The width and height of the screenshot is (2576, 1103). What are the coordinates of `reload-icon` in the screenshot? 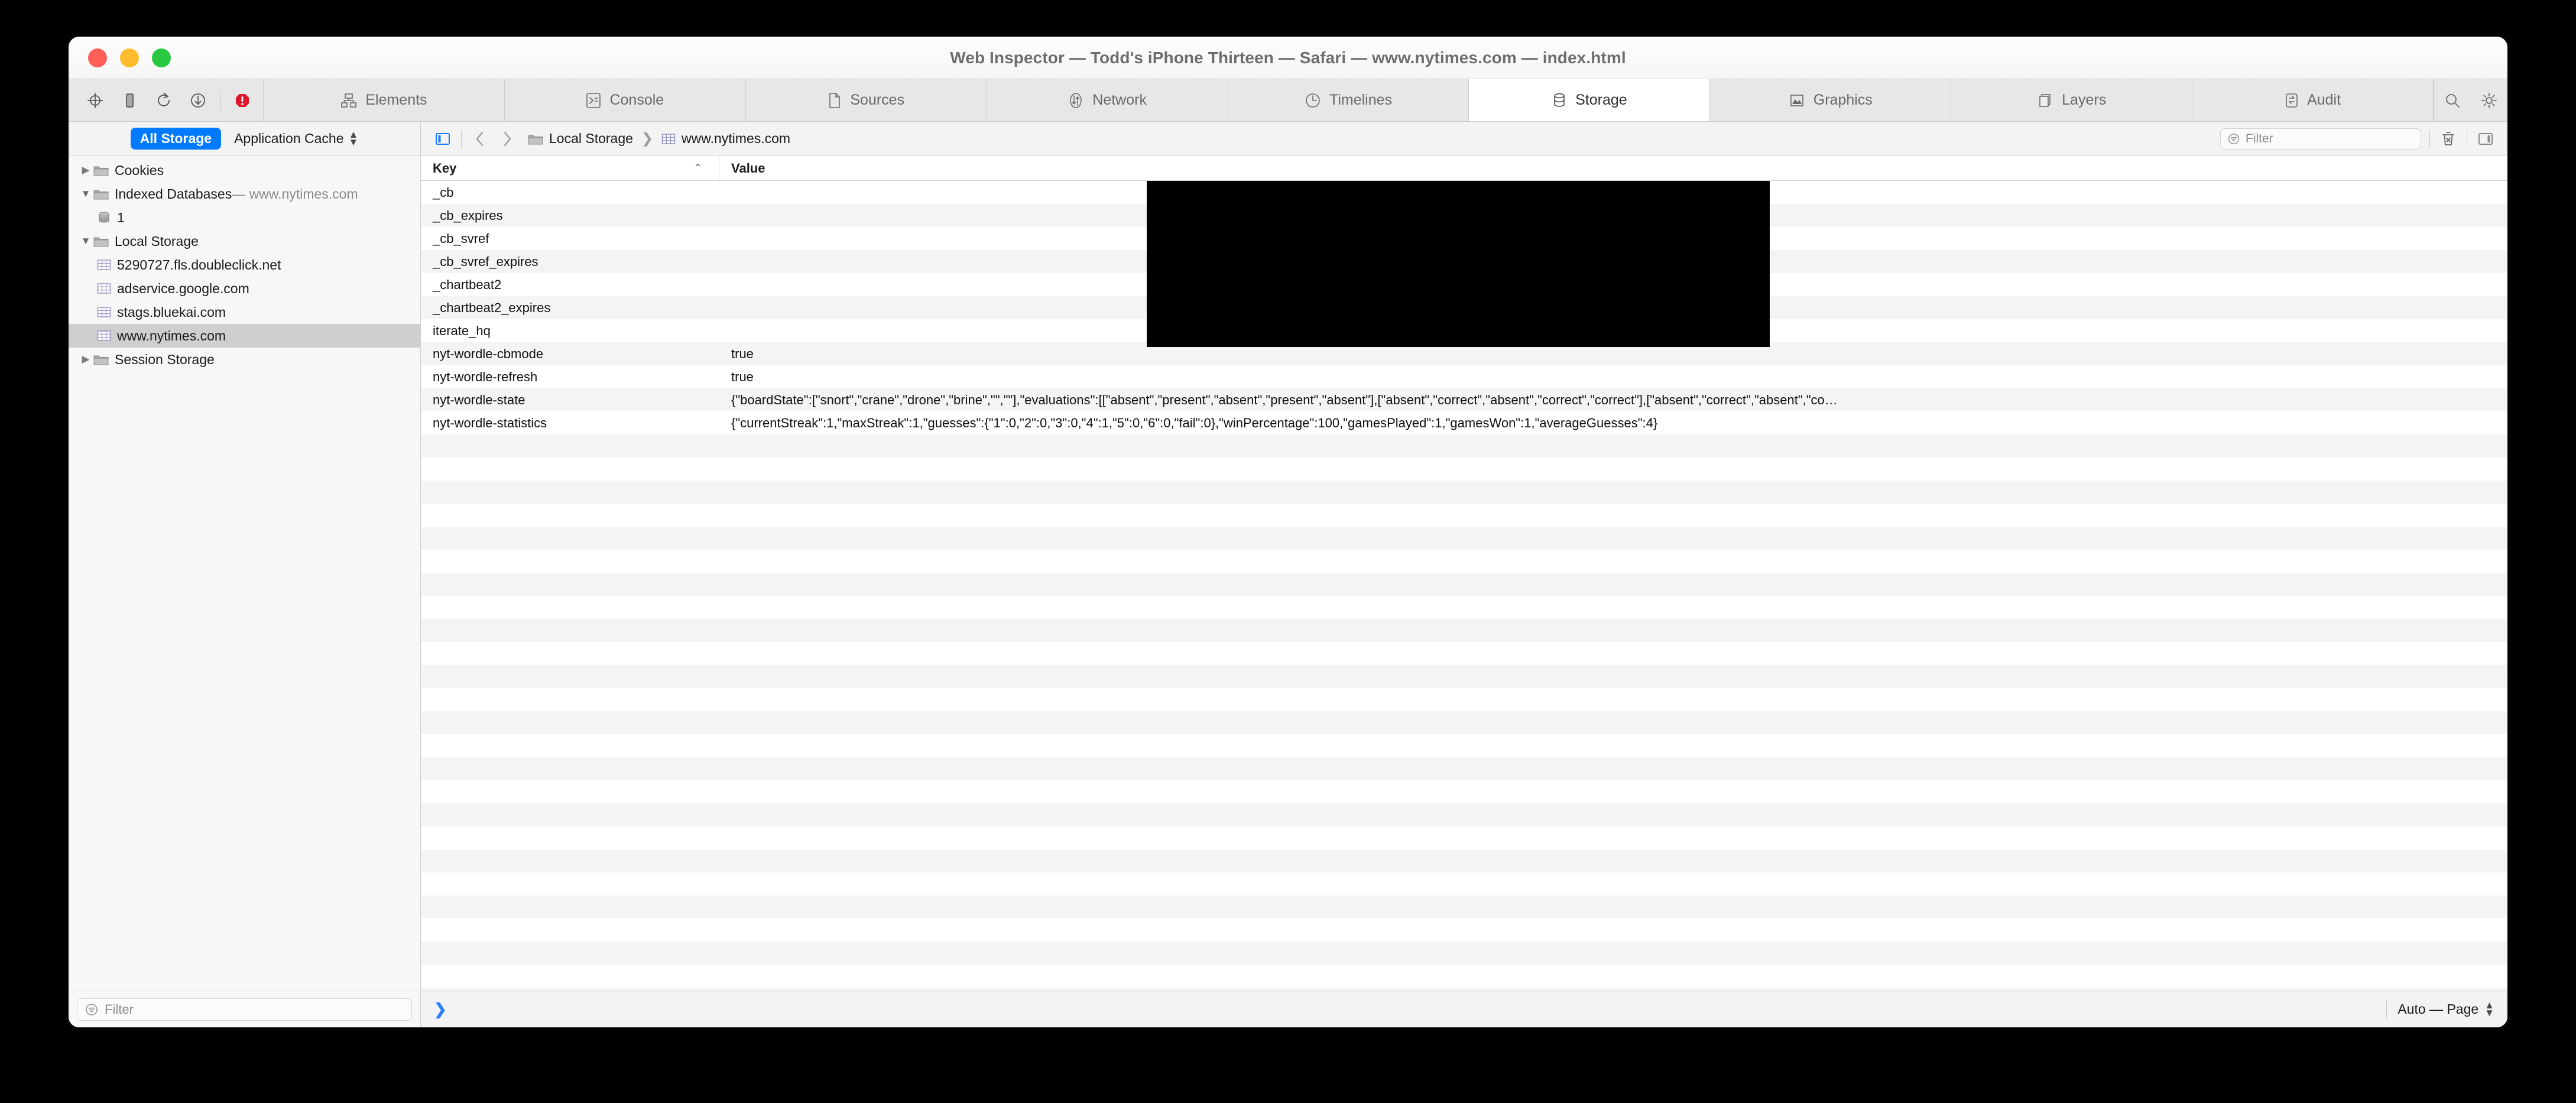 It's located at (164, 101).